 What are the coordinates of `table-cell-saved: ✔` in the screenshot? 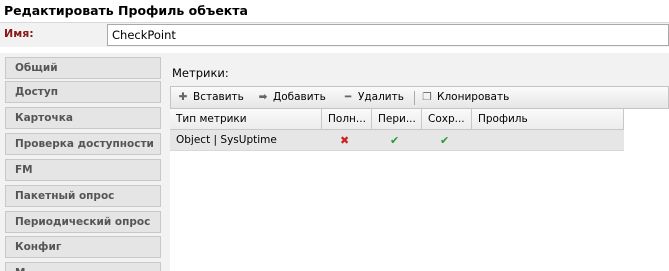 It's located at (447, 140).